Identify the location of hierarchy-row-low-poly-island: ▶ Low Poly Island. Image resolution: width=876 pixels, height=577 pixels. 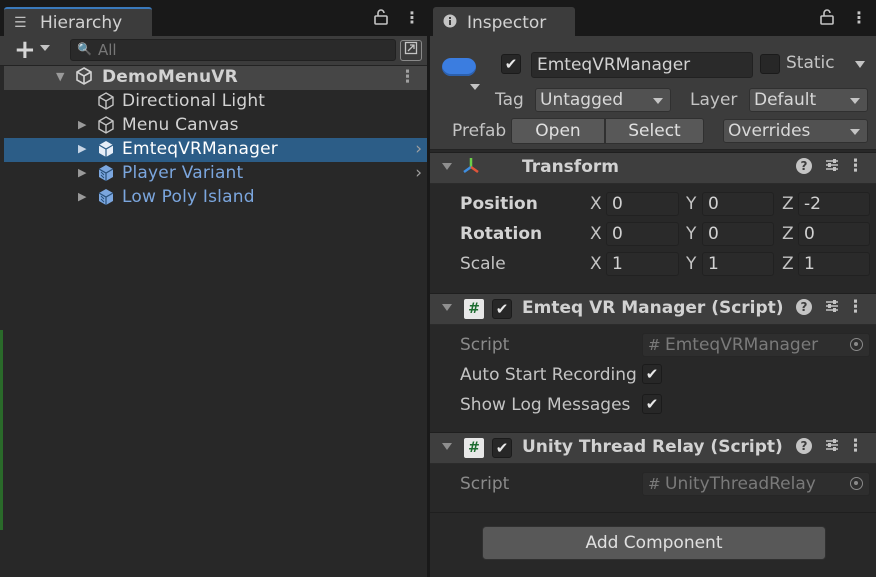
(215, 199).